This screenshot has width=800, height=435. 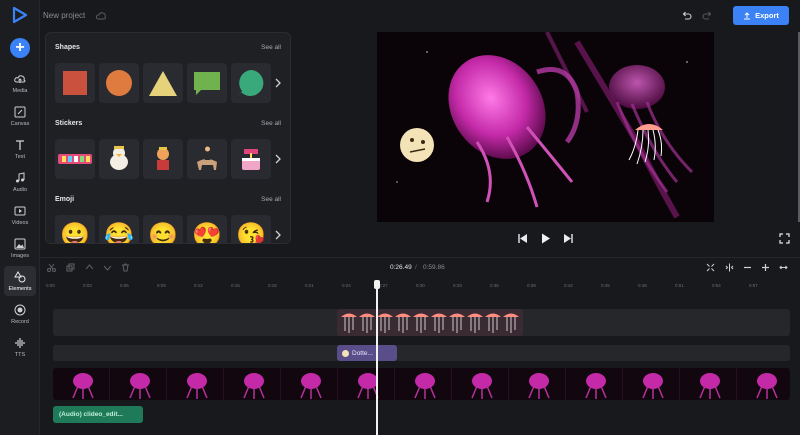 What do you see at coordinates (107, 267) in the screenshot?
I see `send-backward-icon` at bounding box center [107, 267].